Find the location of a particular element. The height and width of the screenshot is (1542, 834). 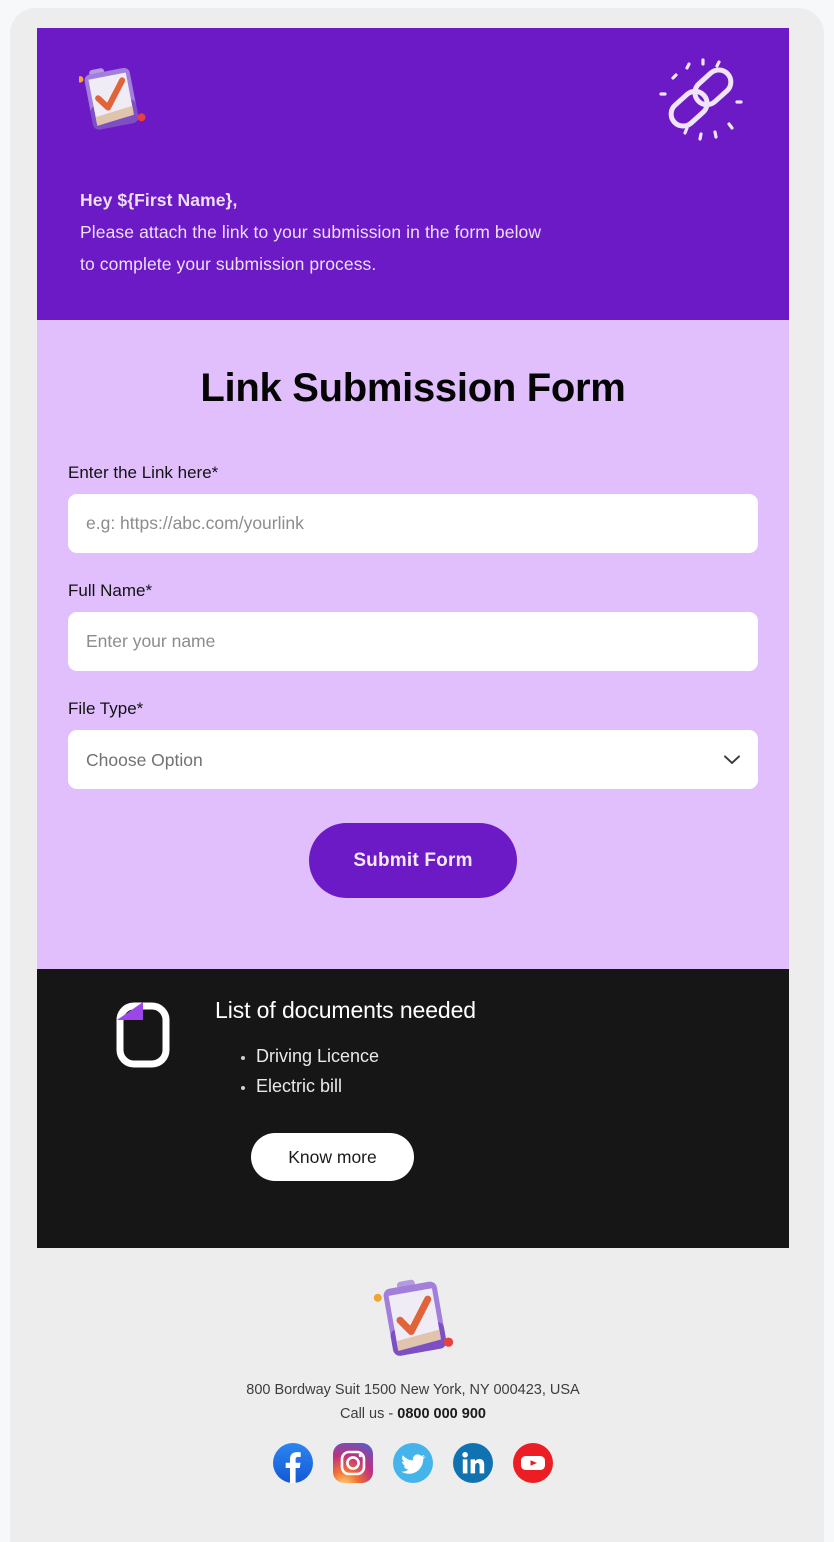

list-item: Driving Licence is located at coordinates (512, 1056).